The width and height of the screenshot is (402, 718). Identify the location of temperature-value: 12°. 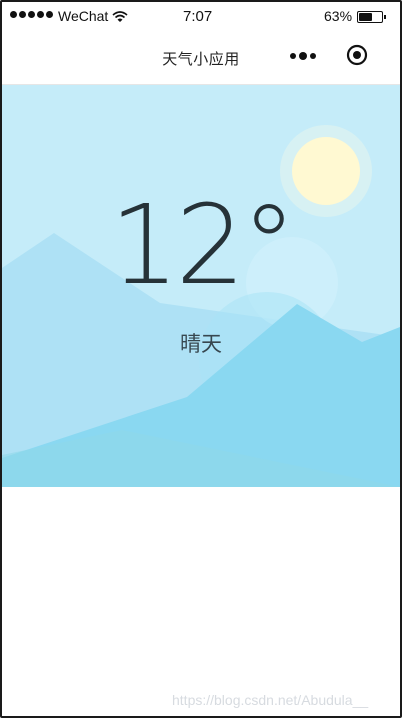
(203, 245).